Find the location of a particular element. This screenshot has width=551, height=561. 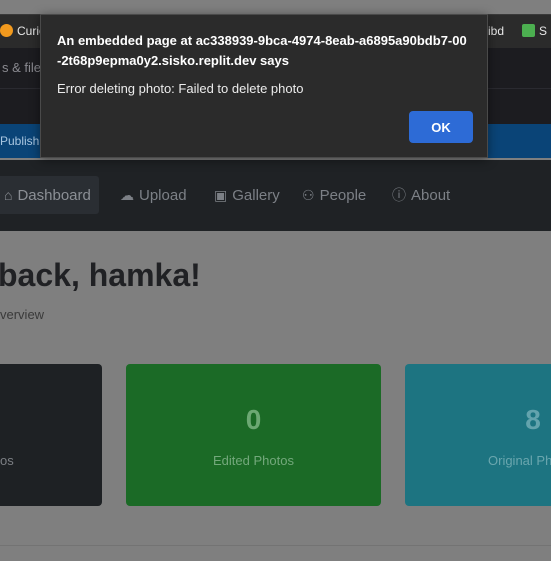

stat-value: 8 is located at coordinates (533, 419).